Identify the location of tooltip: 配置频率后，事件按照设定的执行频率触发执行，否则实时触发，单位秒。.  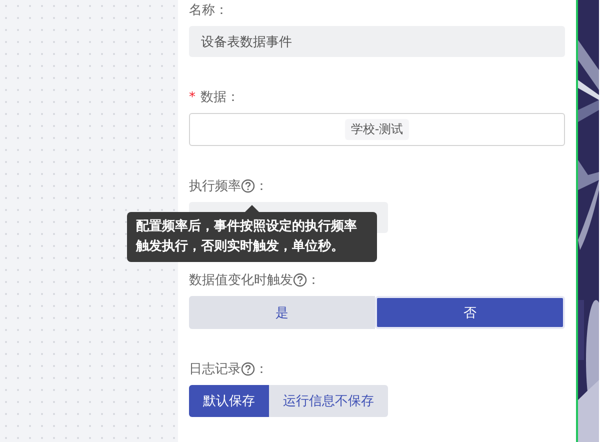
(252, 237).